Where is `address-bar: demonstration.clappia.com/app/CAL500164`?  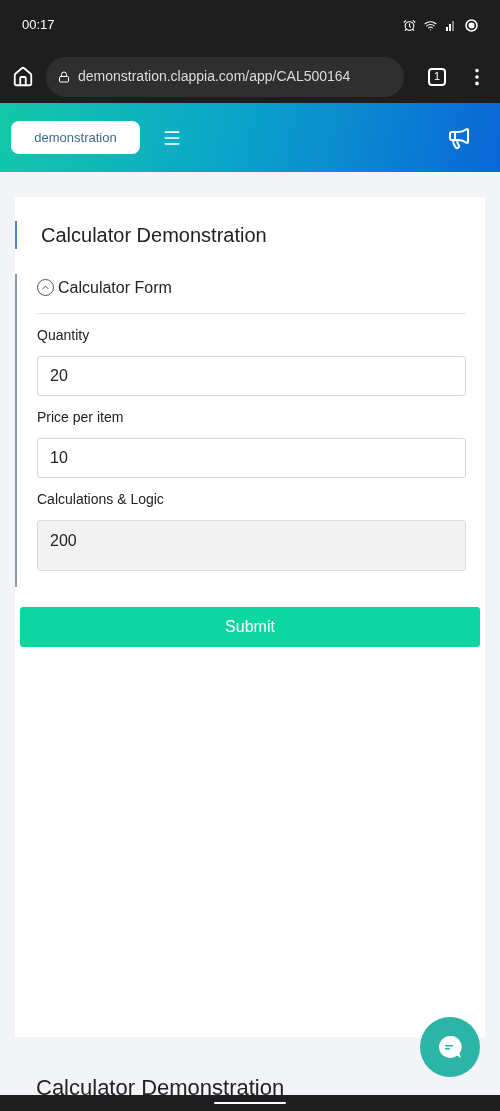 address-bar: demonstration.clappia.com/app/CAL500164 is located at coordinates (225, 76).